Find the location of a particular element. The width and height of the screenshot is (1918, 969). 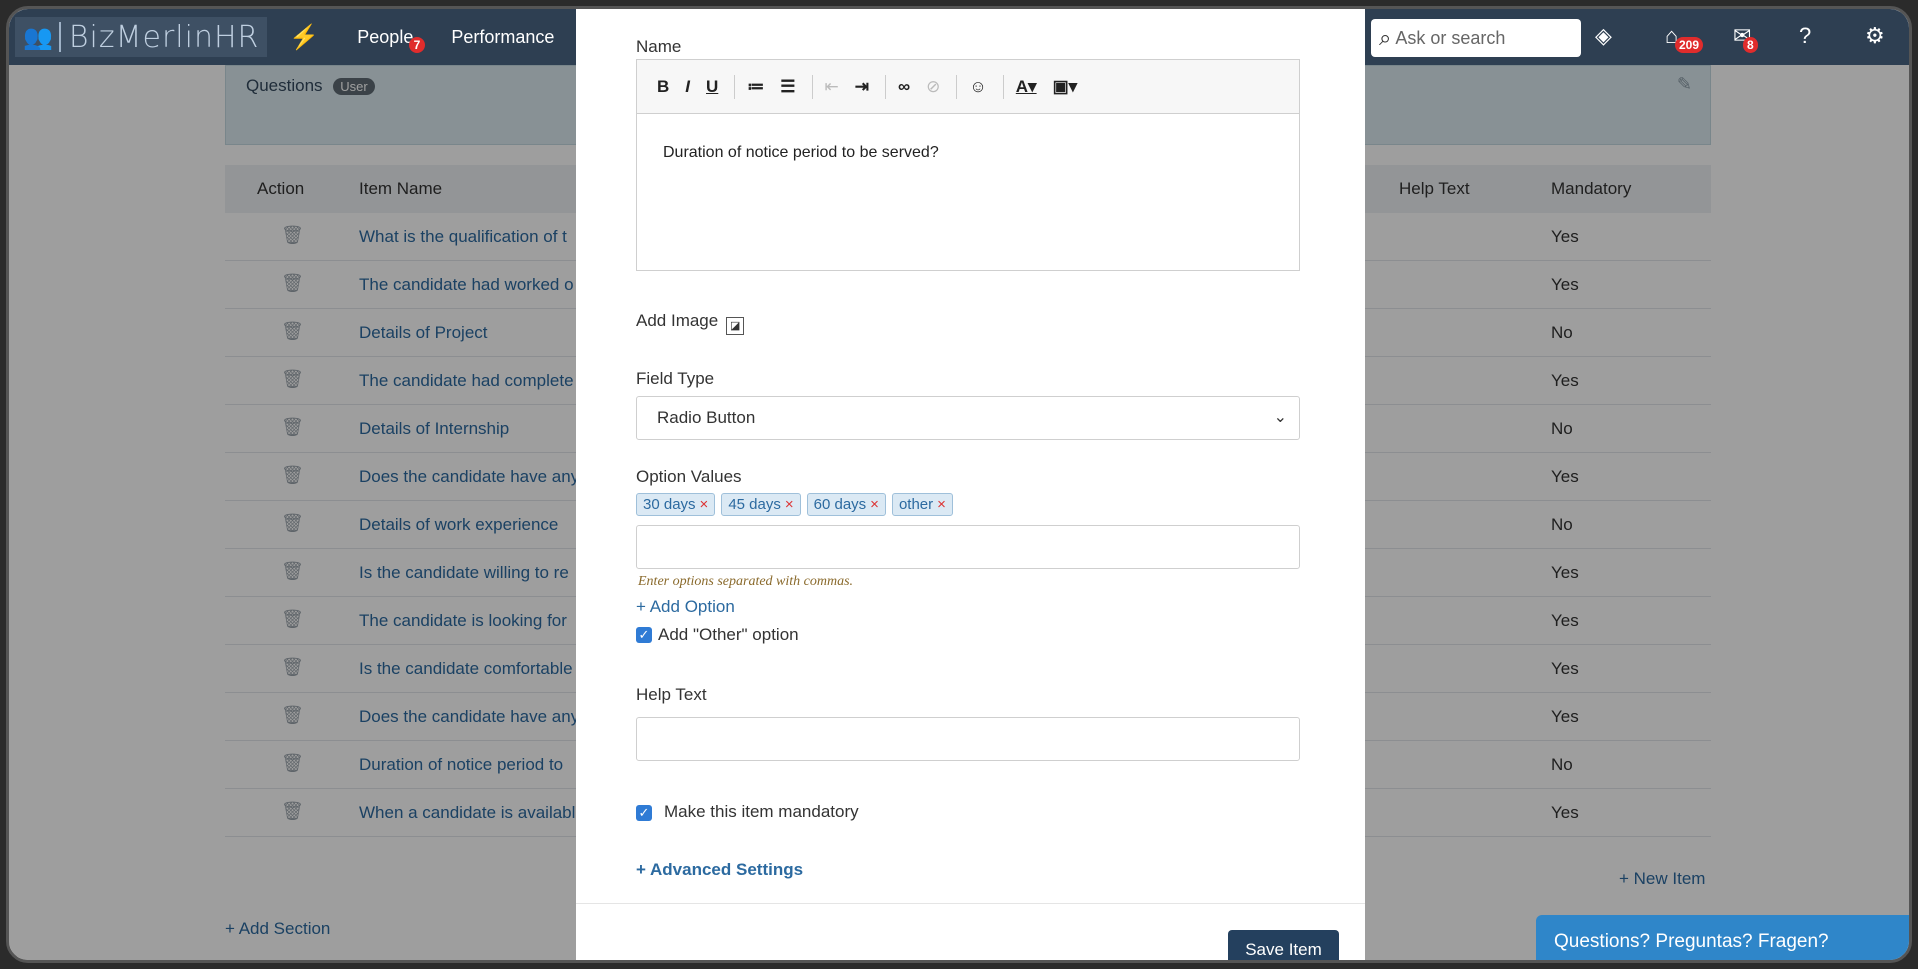

option-tags: 30 days × 45 days × 60 days × other × is located at coordinates (797, 504).